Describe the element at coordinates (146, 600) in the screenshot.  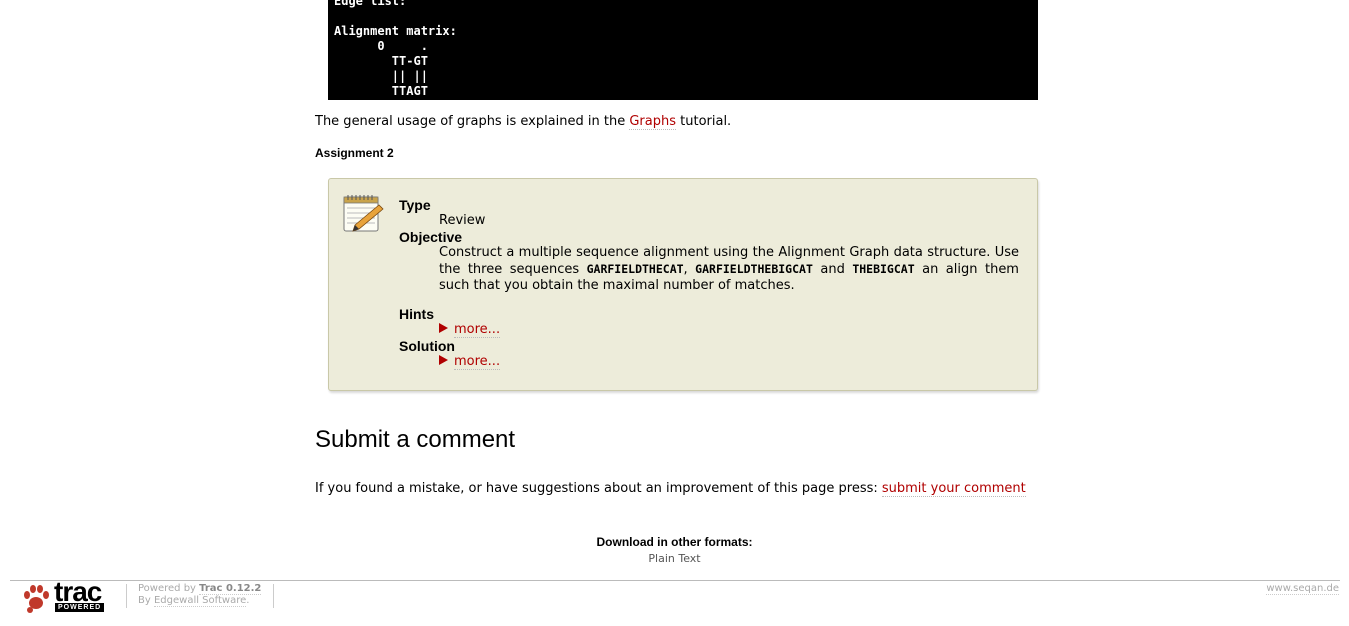
I see `by-label: By` at that location.